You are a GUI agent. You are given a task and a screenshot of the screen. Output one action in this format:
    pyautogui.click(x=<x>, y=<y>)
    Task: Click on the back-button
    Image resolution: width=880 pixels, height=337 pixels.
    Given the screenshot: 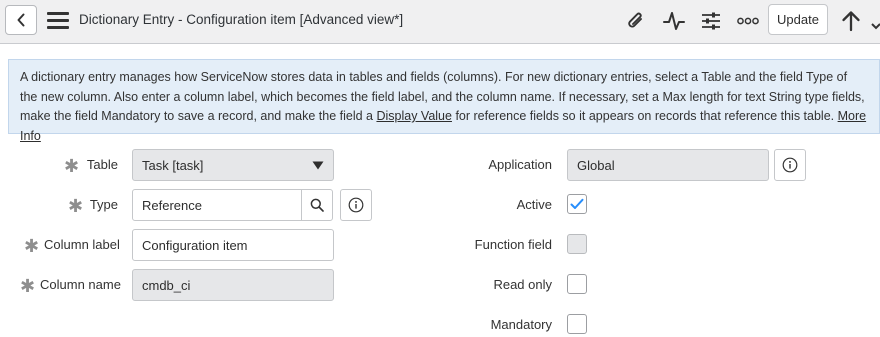 What is the action you would take?
    pyautogui.click(x=21, y=20)
    